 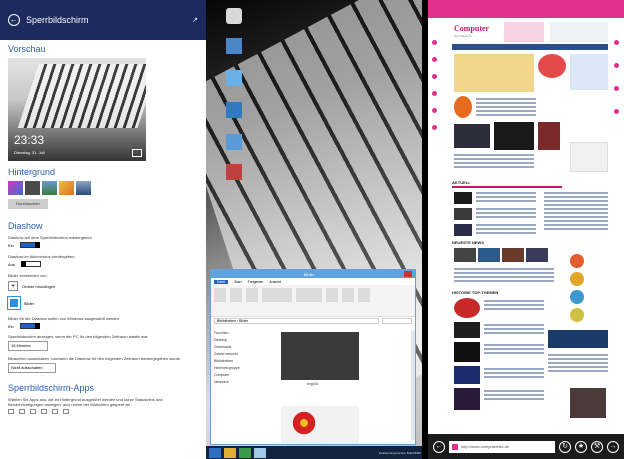 I want to click on app-icon, so click(x=260, y=452).